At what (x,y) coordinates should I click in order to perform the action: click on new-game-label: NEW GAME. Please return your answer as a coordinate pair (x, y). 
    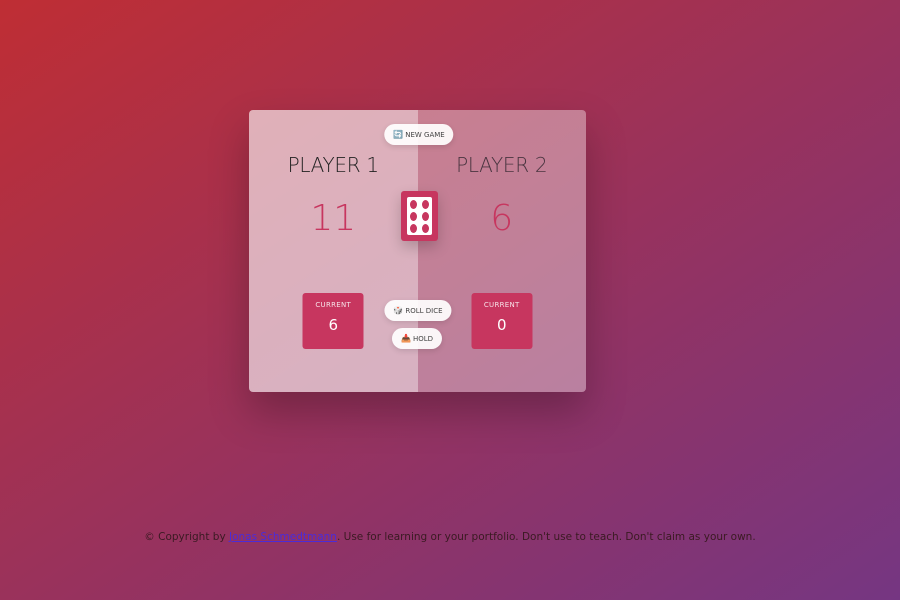
    Looking at the image, I should click on (425, 135).